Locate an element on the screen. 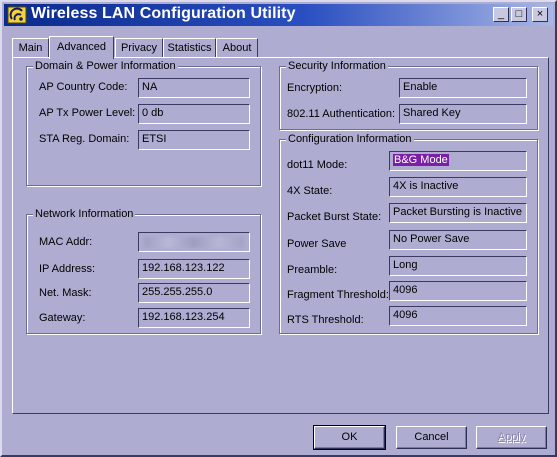 Image resolution: width=557 pixels, height=457 pixels. dot11-mode-value: B&G Mode is located at coordinates (421, 160).